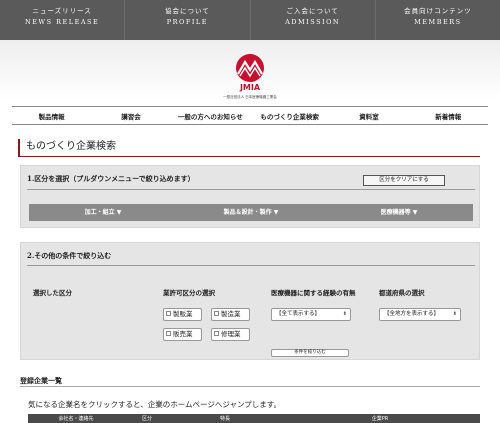  I want to click on section2-heading: 2.その他の条件で絞り込む, so click(69, 255).